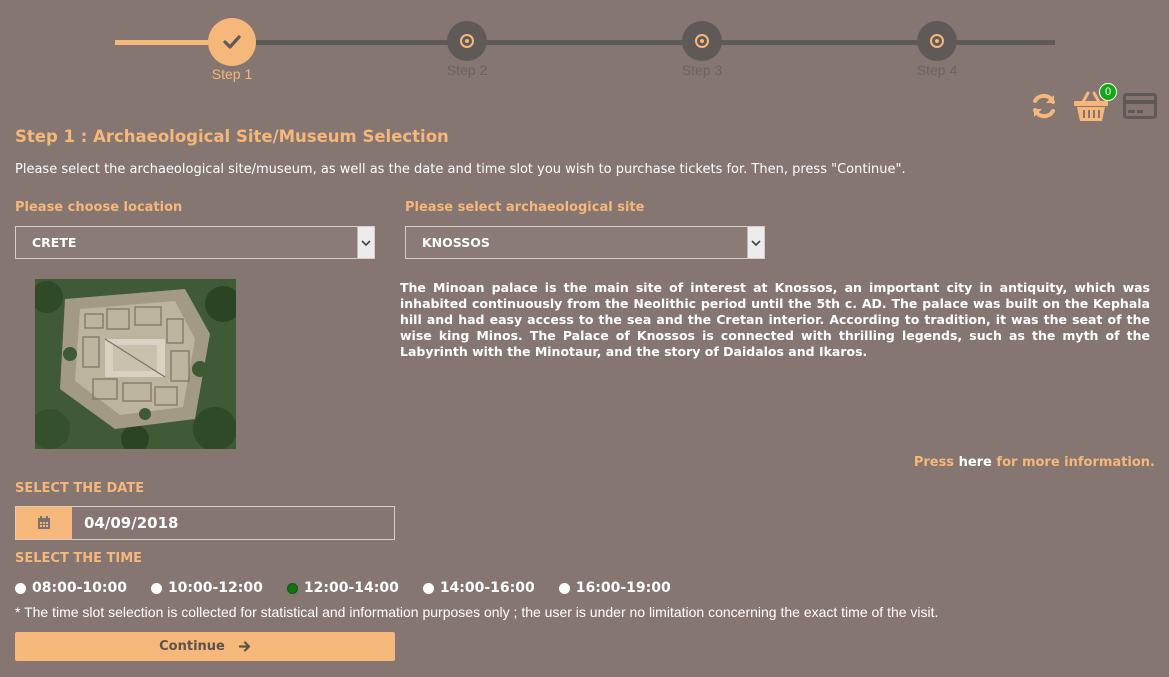 This screenshot has height=677, width=1169. Describe the element at coordinates (585, 242) in the screenshot. I see `site-select: KNOSSOS` at that location.